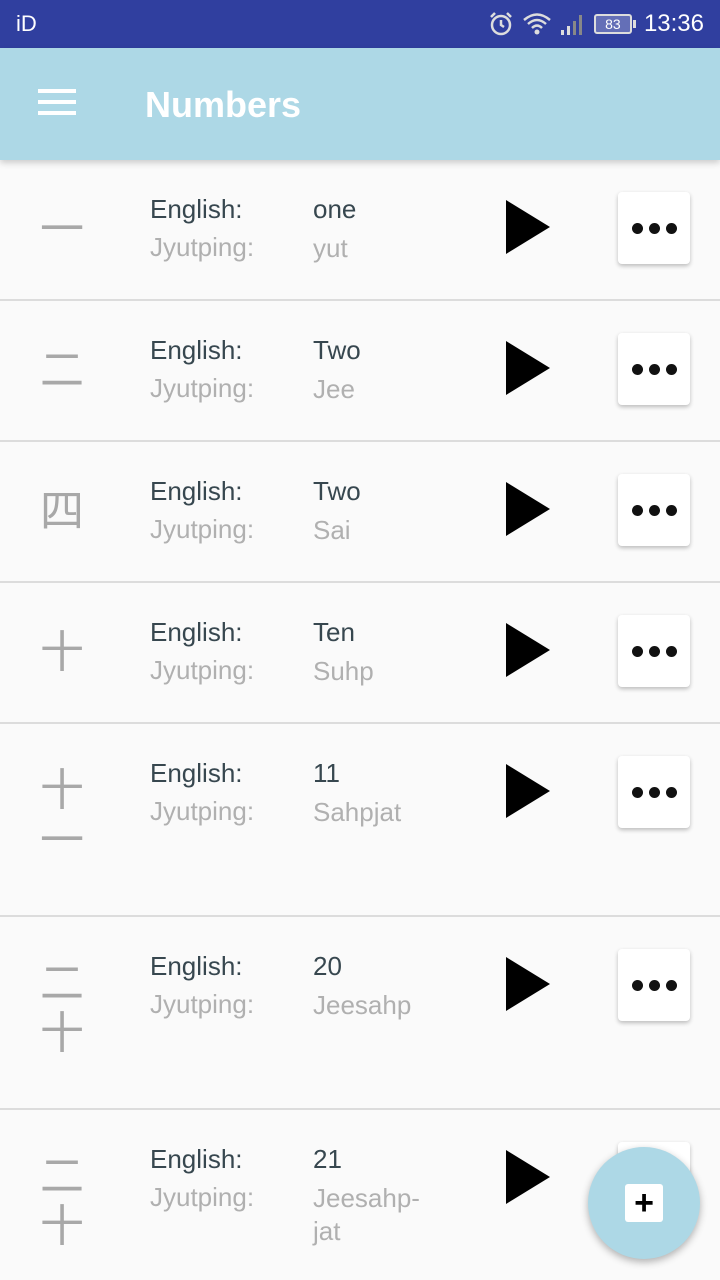 The width and height of the screenshot is (720, 1280). I want to click on jyutping-value: Sahpjat, so click(357, 812).